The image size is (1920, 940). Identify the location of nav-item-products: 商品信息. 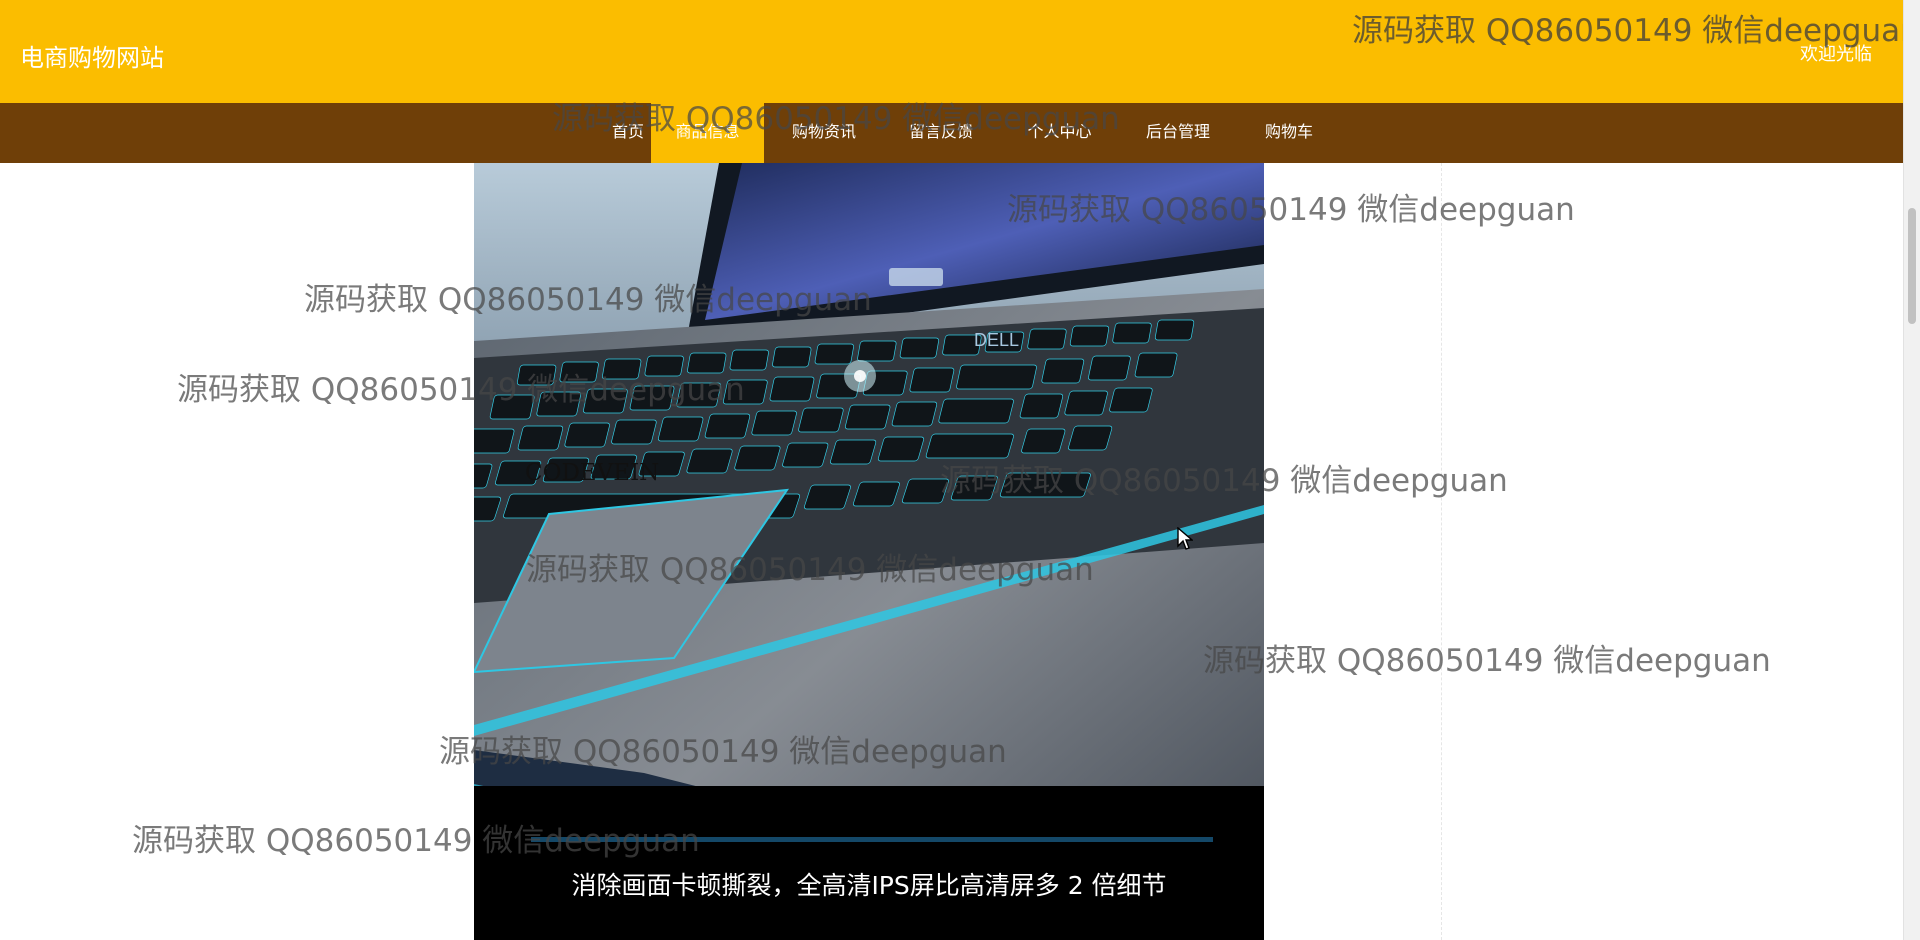
(707, 133).